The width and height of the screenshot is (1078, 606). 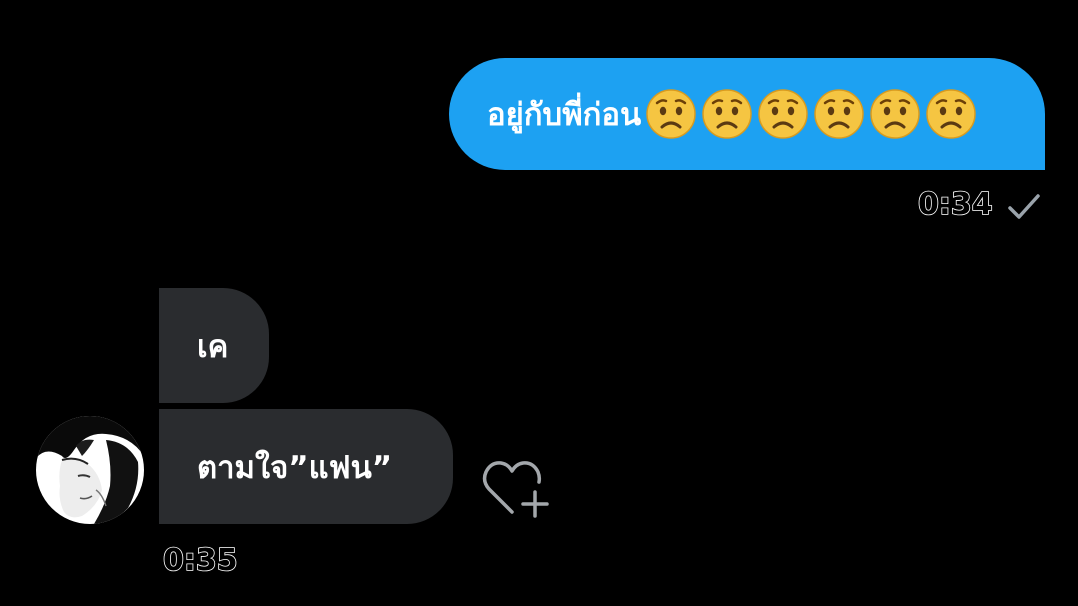 What do you see at coordinates (295, 467) in the screenshot?
I see `received-message-text-2: ตามใจ”แฟน”` at bounding box center [295, 467].